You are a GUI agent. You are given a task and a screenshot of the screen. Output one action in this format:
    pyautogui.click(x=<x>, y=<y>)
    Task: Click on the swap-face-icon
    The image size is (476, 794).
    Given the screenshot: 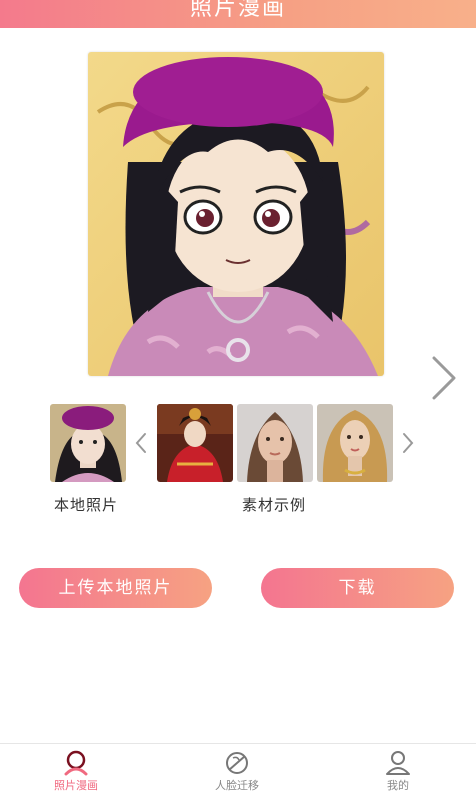 What is the action you would take?
    pyautogui.click(x=237, y=763)
    